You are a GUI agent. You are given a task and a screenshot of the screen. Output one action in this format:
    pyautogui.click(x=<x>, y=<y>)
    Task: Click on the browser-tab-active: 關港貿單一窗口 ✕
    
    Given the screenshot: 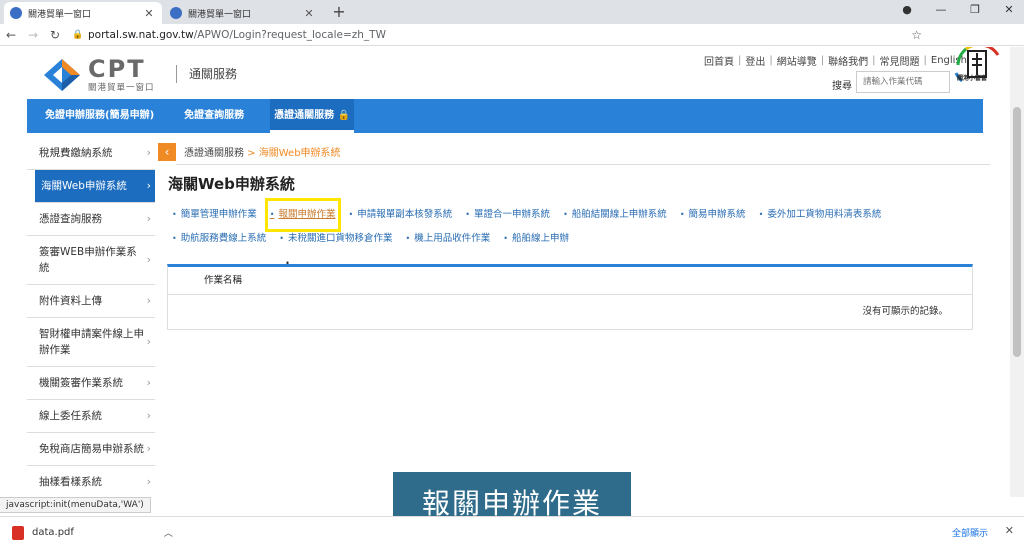 What is the action you would take?
    pyautogui.click(x=83, y=13)
    